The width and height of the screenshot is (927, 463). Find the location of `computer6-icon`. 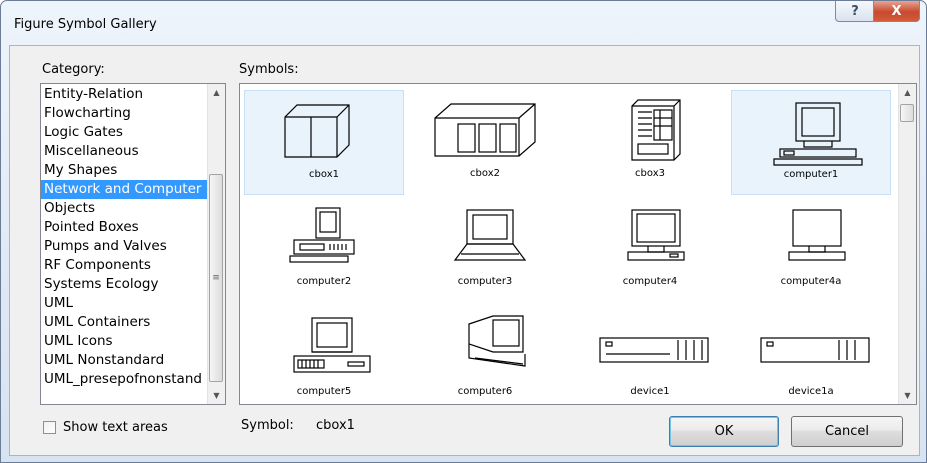

computer6-icon is located at coordinates (497, 341).